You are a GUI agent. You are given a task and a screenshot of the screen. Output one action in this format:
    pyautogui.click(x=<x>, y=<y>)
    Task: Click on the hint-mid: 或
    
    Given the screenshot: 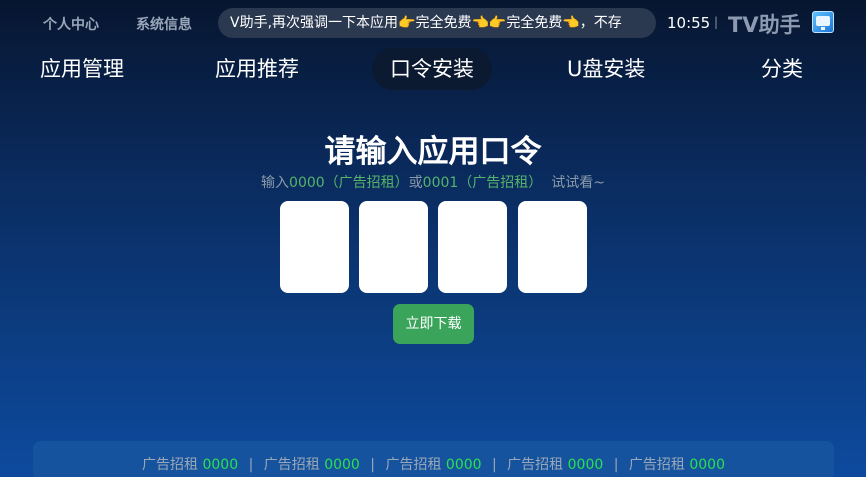 What is the action you would take?
    pyautogui.click(x=415, y=183)
    